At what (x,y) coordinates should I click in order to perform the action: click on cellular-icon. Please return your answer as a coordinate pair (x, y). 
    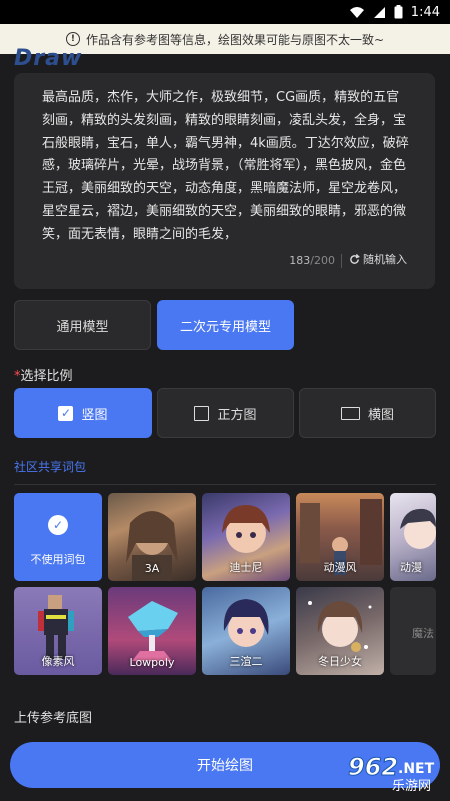
    Looking at the image, I should click on (379, 12).